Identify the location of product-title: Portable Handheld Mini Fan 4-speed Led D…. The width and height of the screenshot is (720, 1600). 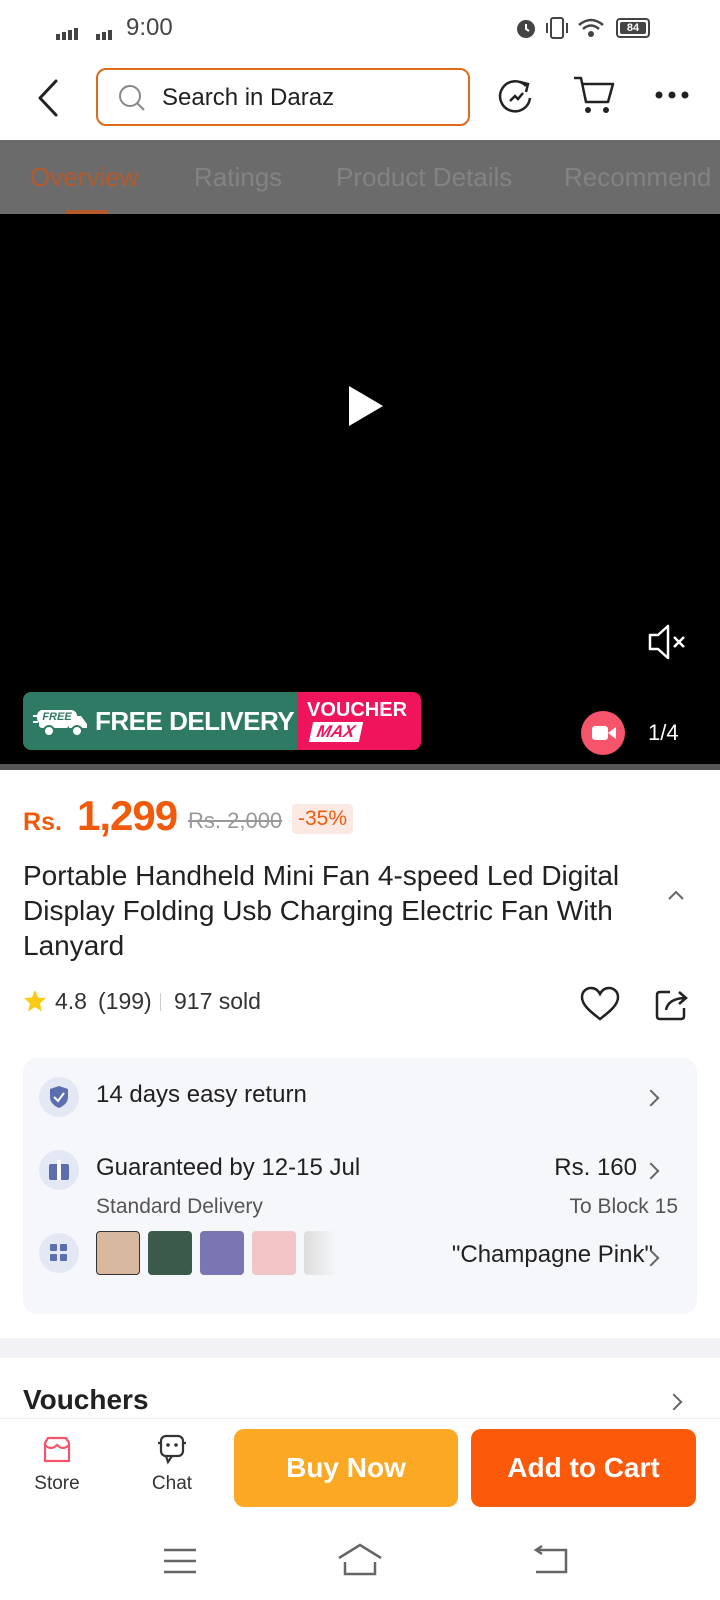
(321, 910).